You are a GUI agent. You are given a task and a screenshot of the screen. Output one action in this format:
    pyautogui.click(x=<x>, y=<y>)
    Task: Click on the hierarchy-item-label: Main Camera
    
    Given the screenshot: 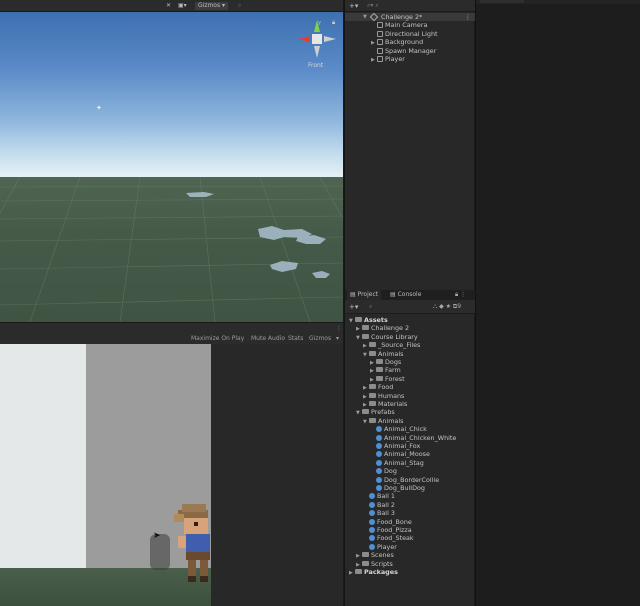 What is the action you would take?
    pyautogui.click(x=406, y=25)
    